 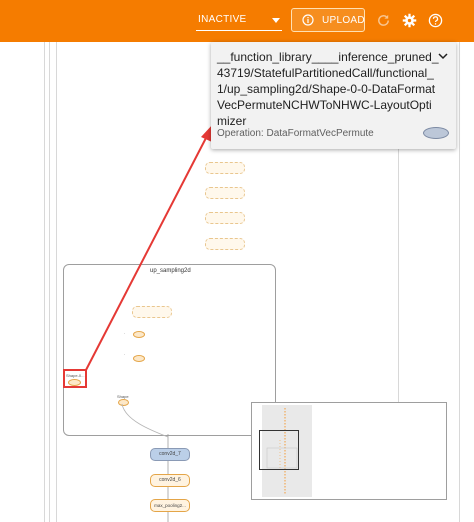 I want to click on shape-node, so click(x=123, y=402).